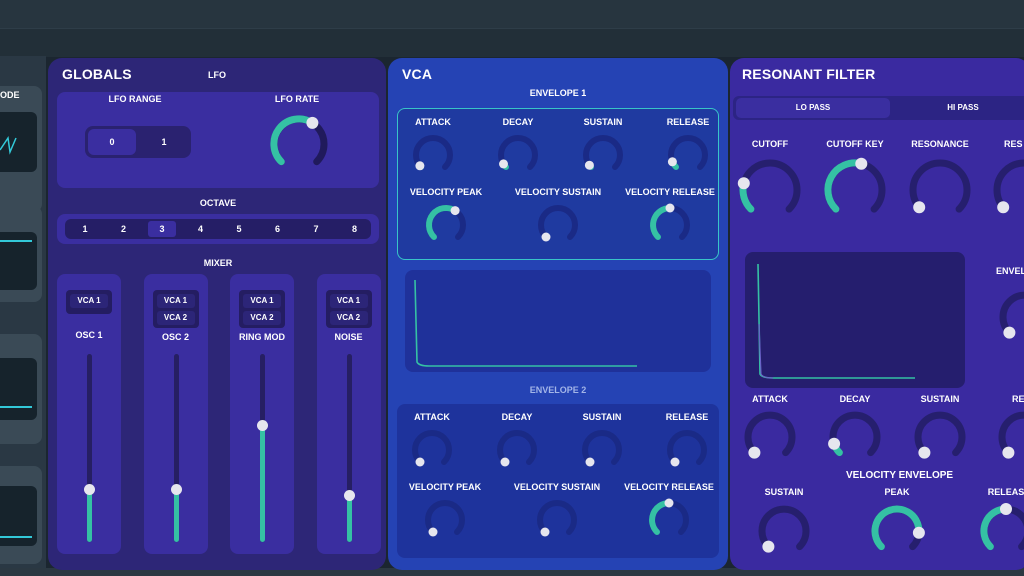  Describe the element at coordinates (940, 144) in the screenshot. I see `knob-label: RESONANCE` at that location.